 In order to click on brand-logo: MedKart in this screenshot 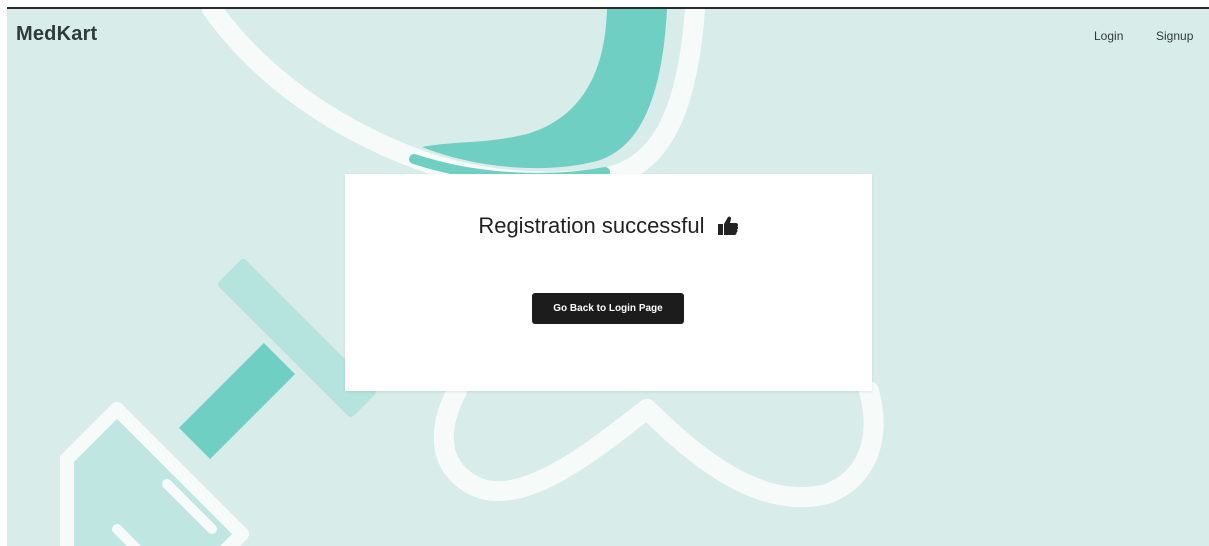, I will do `click(56, 34)`.